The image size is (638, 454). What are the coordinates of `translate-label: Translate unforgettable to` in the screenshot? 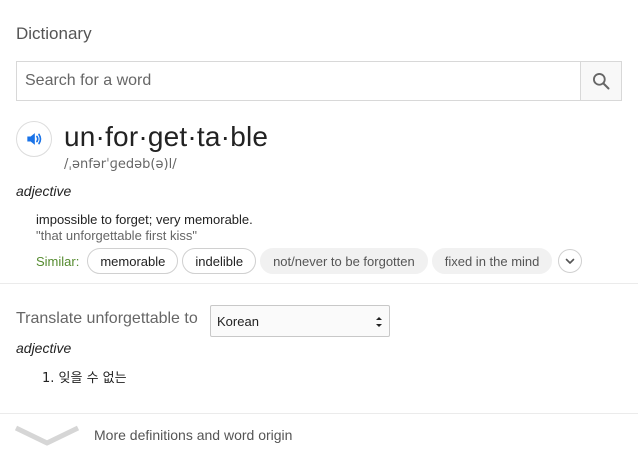 It's located at (107, 318).